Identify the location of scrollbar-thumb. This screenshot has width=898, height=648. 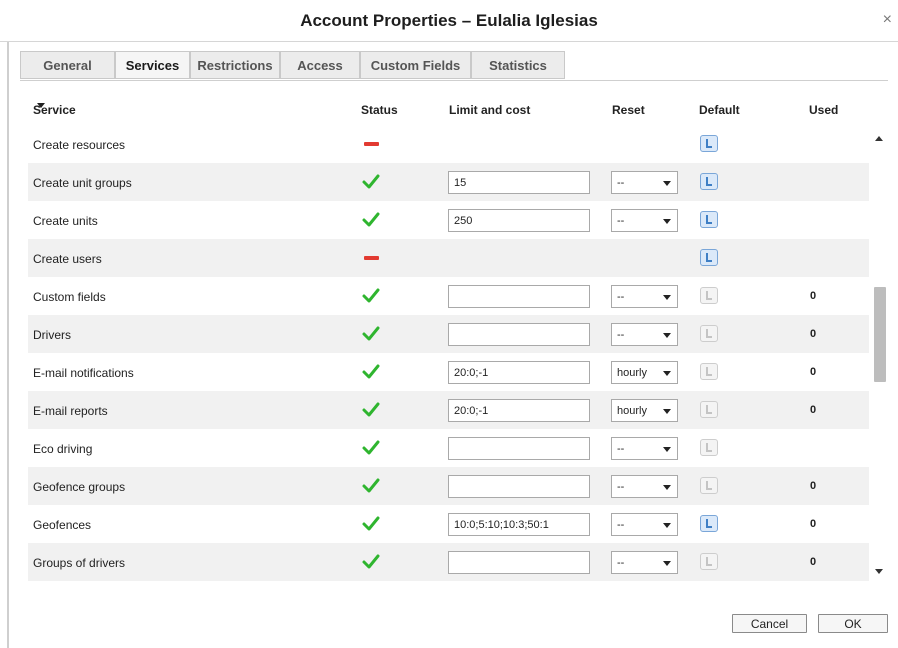
(880, 334).